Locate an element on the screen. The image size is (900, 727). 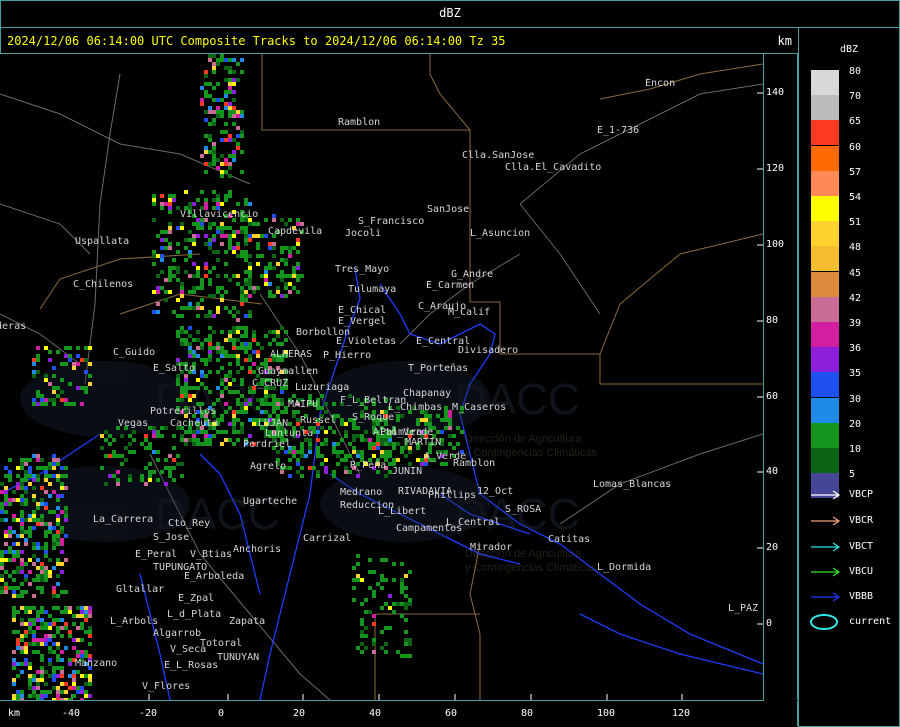
legend-swatch is located at coordinates (825, 108).